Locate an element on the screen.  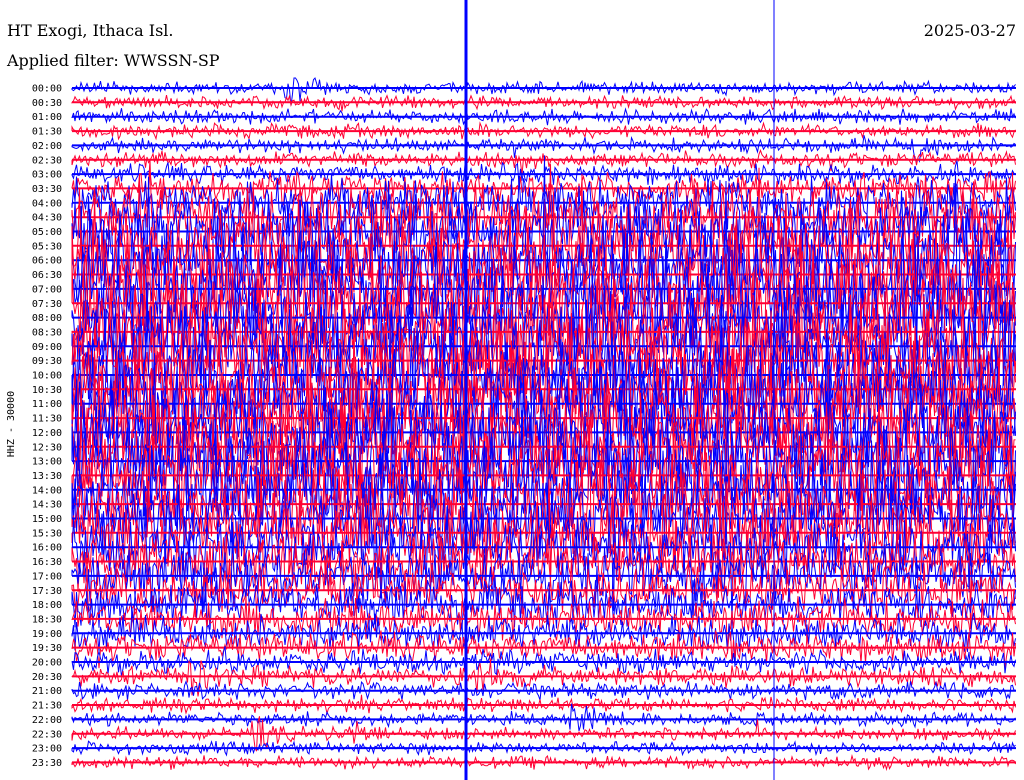
row-label: 02:30 is located at coordinates (47, 160).